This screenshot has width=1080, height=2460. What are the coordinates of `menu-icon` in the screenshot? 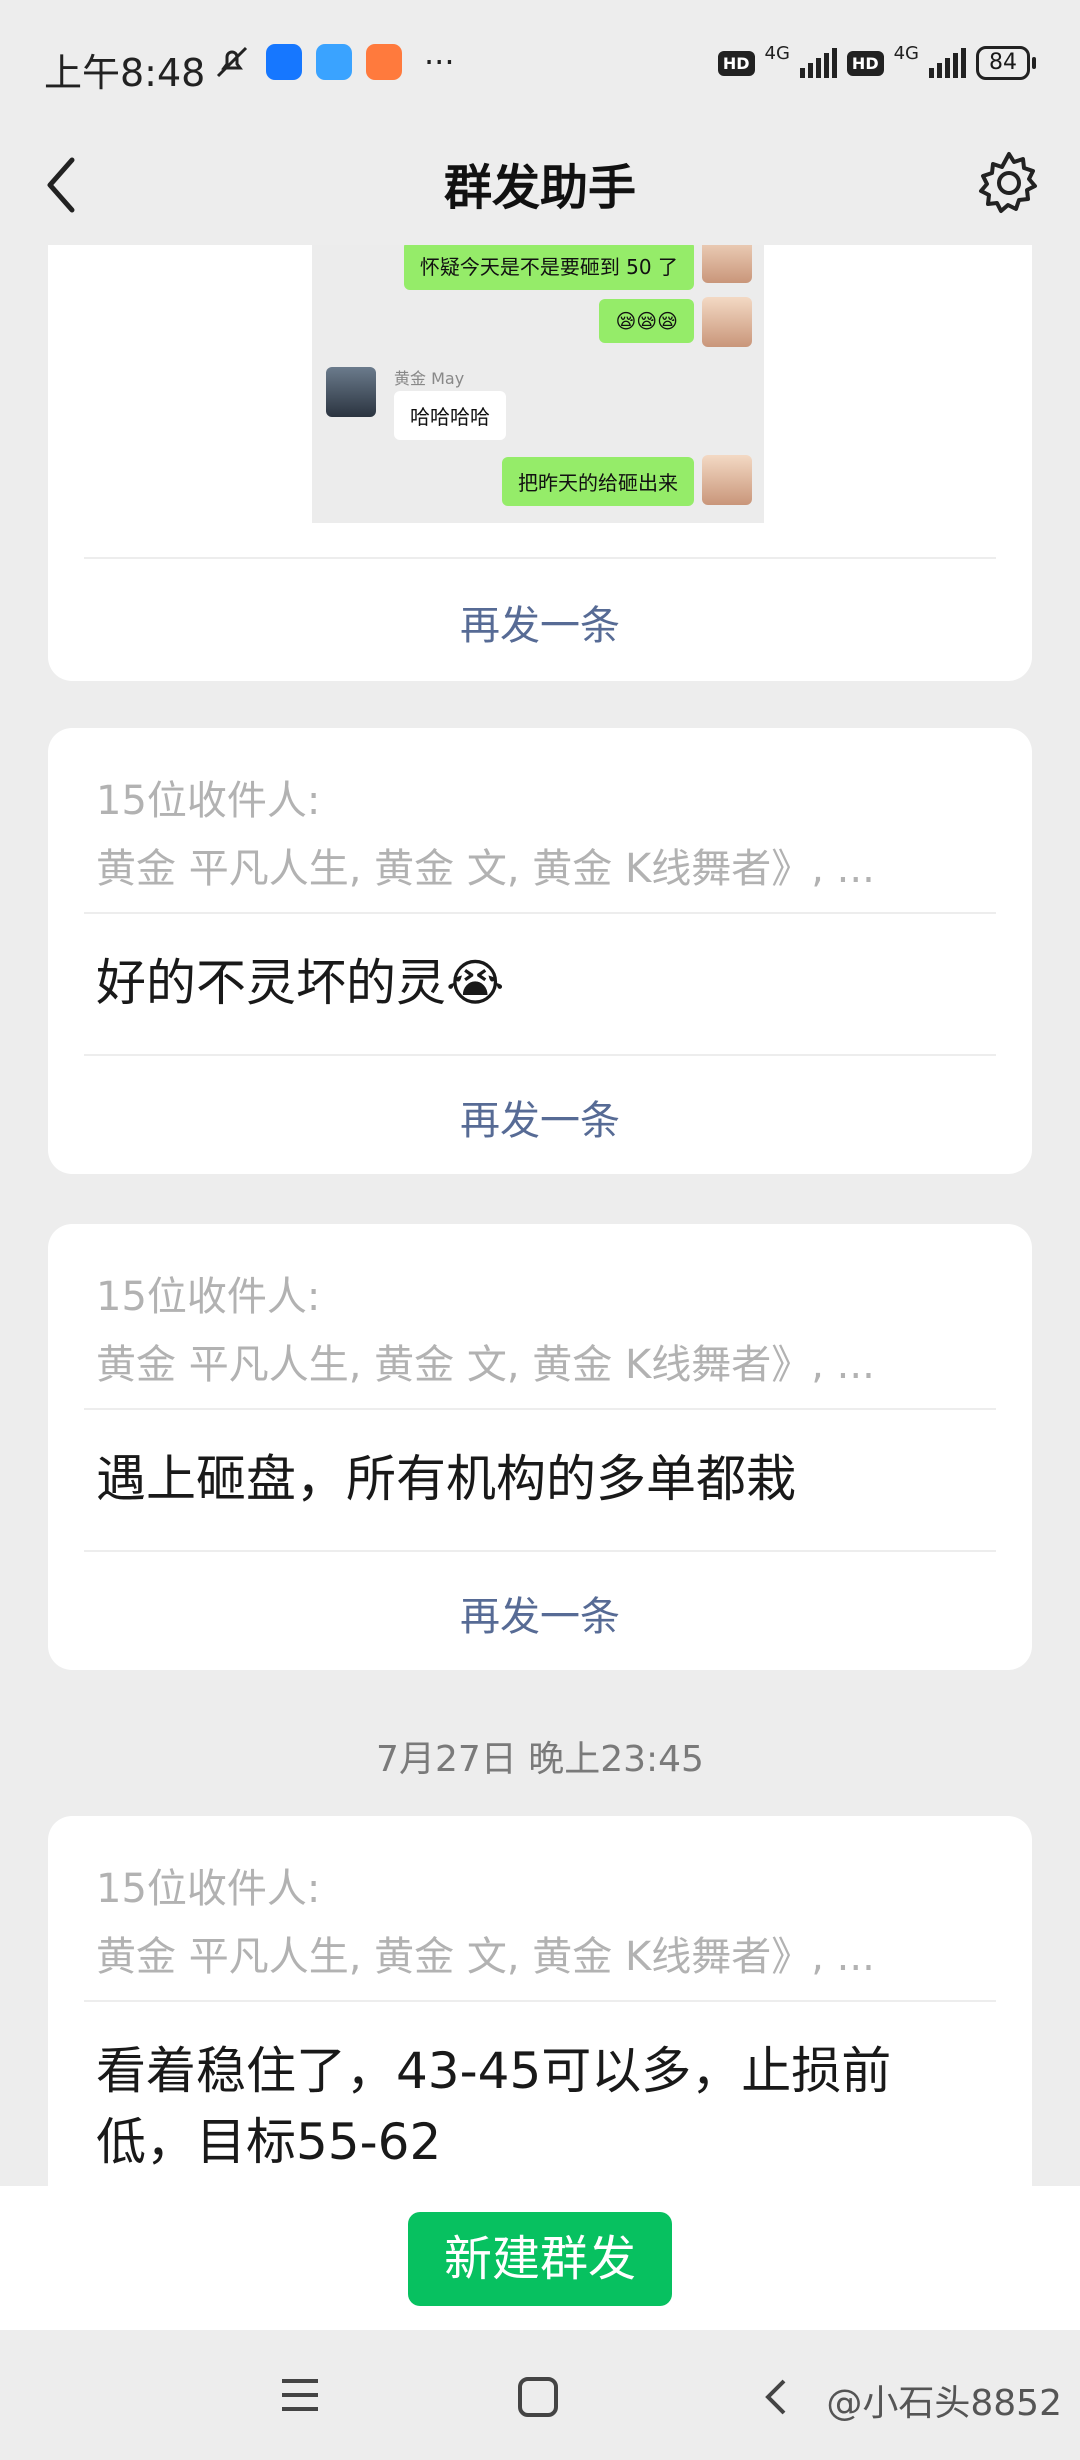 It's located at (300, 2395).